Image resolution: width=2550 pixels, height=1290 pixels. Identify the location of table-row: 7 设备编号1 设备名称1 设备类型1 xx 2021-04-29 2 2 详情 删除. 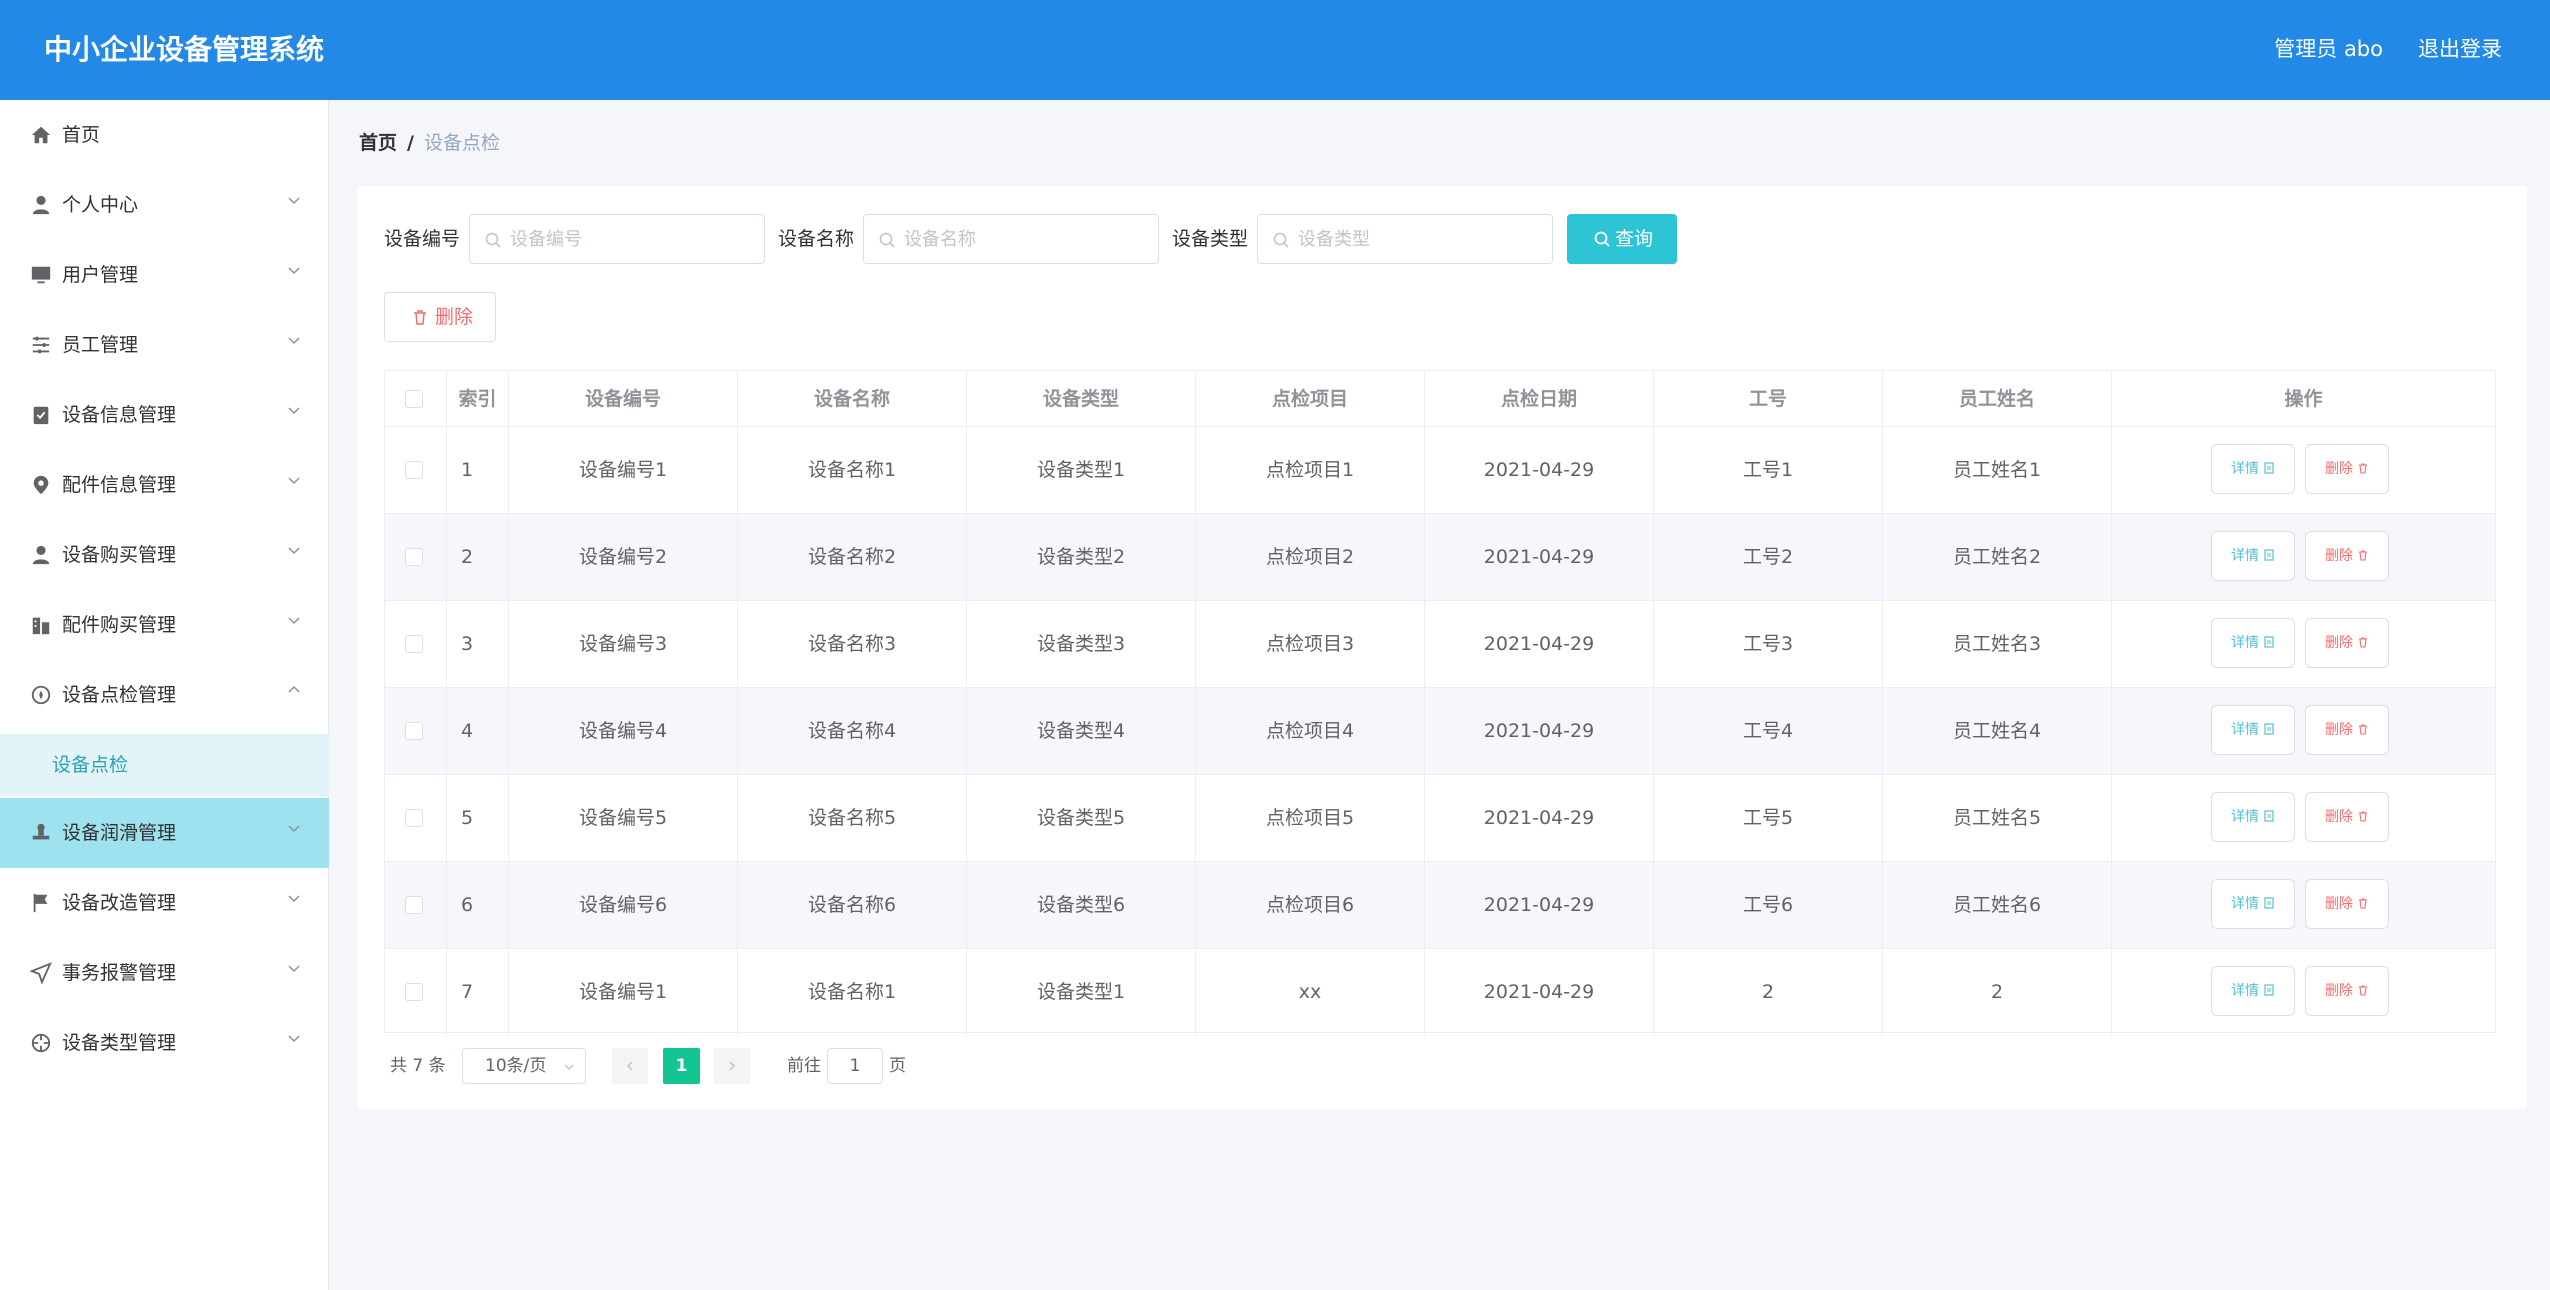
(1440, 992).